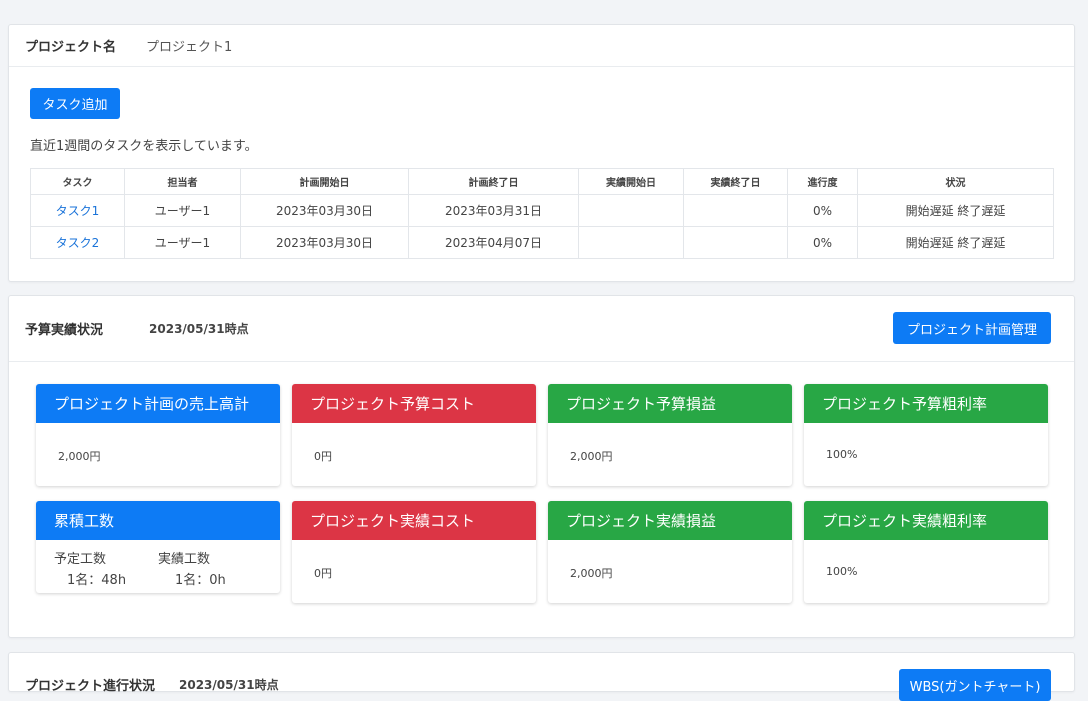 The height and width of the screenshot is (701, 1088). I want to click on metric-title: プロジェクト計画の売上高計, so click(158, 403).